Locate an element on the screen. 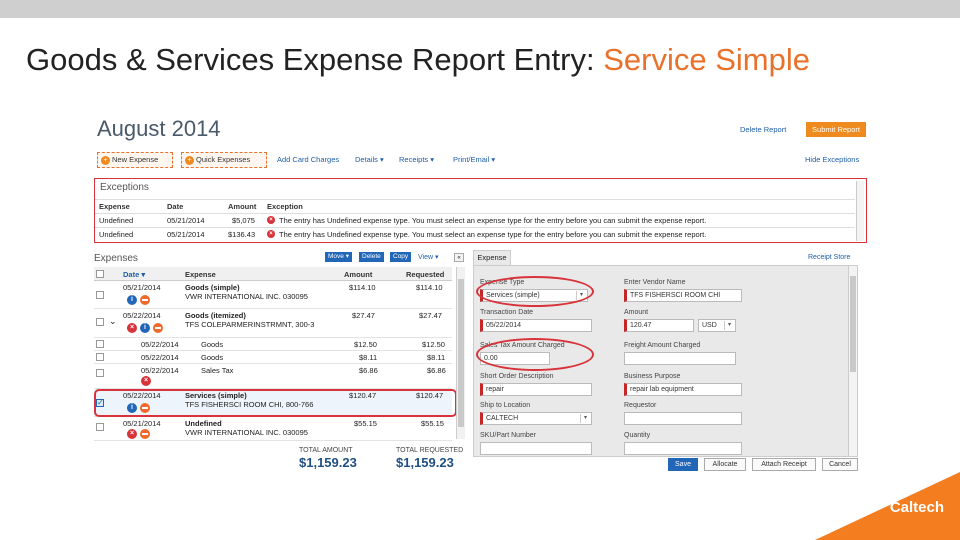 This screenshot has width=960, height=540. expense-row: 05/22/2014 Goods $12.50 $12.50 is located at coordinates (273, 344).